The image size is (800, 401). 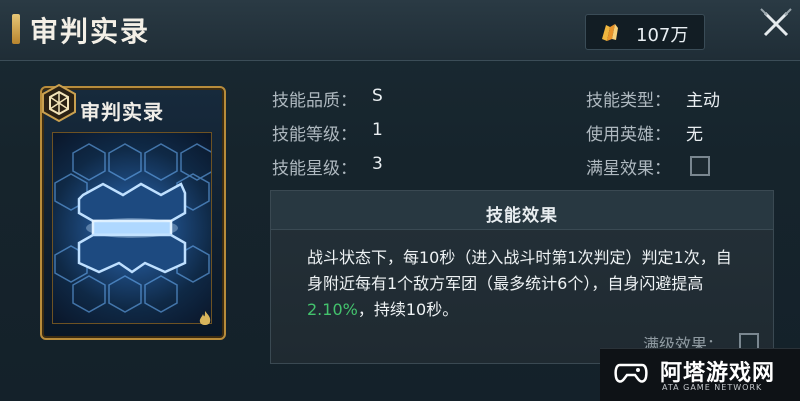 I want to click on star-label: 技能星级：, so click(x=314, y=169).